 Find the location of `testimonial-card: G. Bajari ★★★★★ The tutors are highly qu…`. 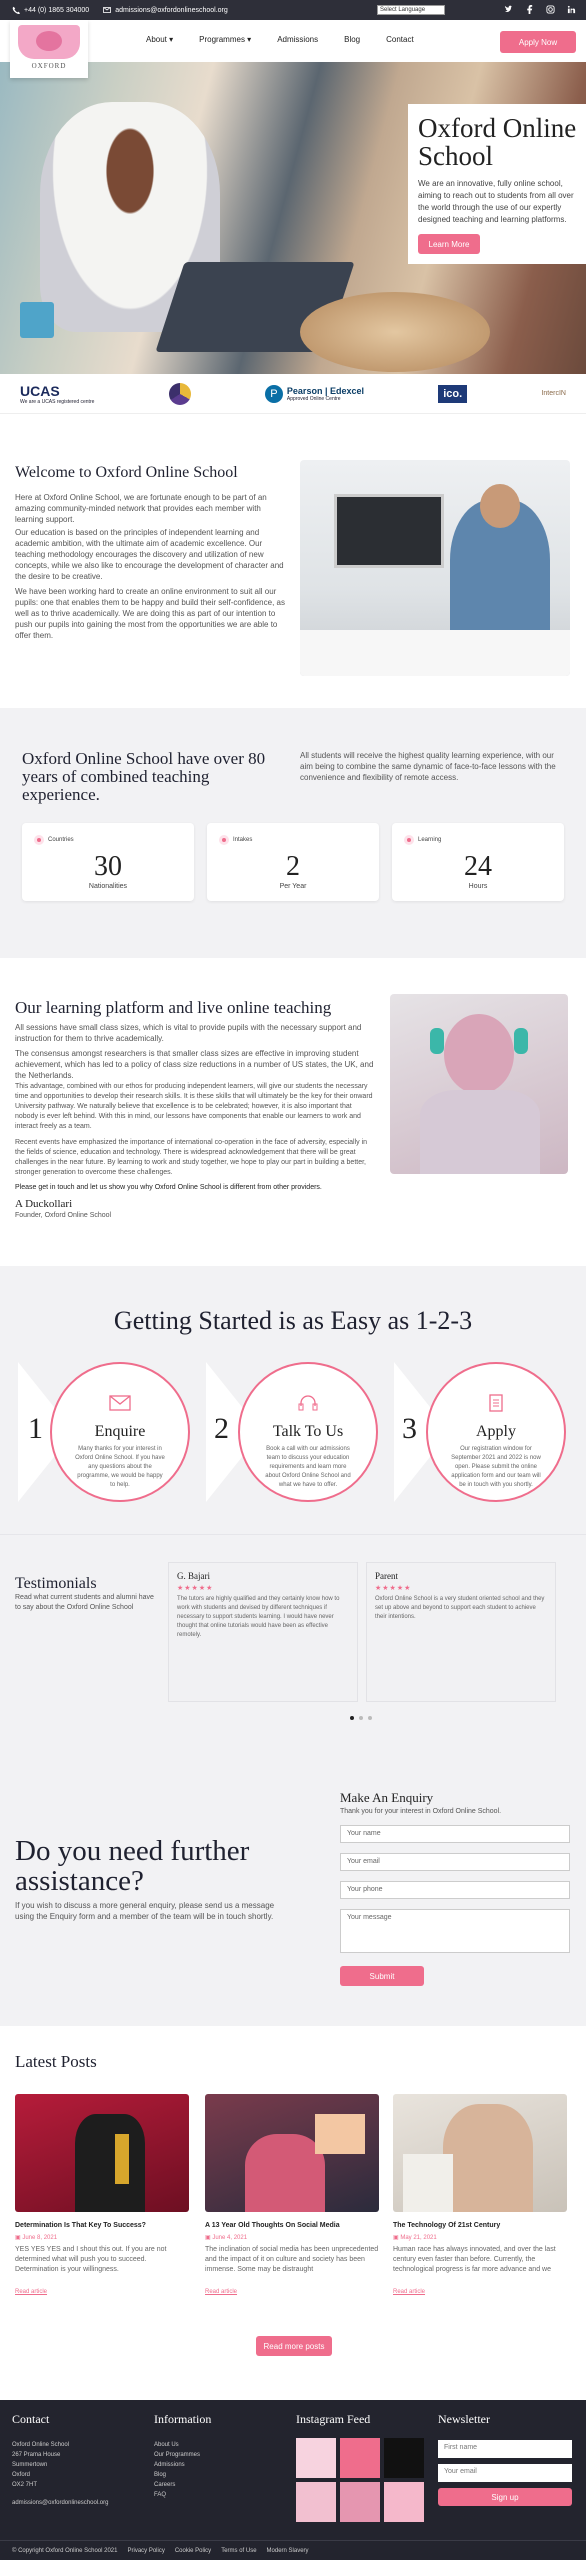

testimonial-card: G. Bajari ★★★★★ The tutors are highly qu… is located at coordinates (263, 1632).